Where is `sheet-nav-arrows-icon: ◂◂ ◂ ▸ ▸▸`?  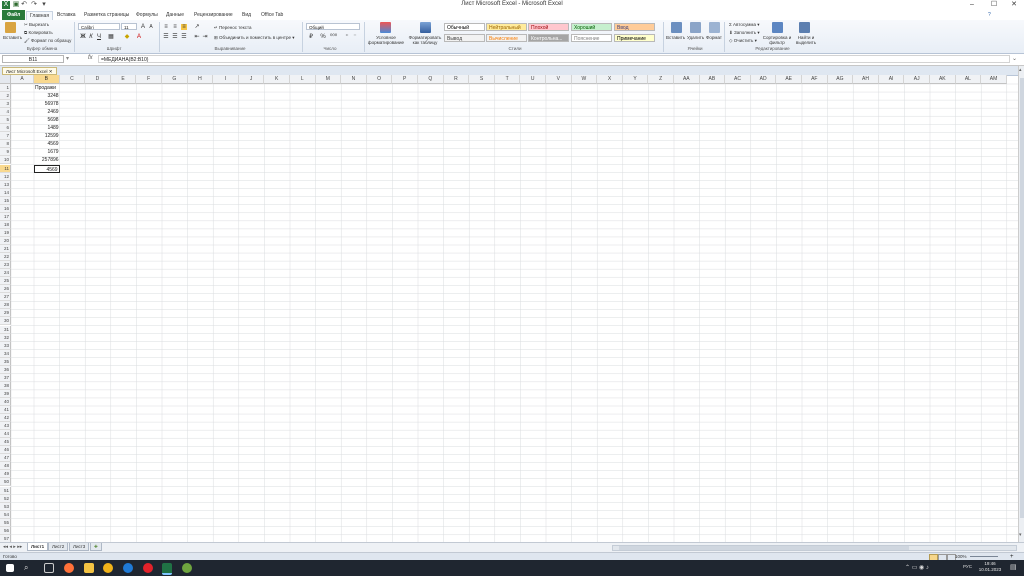 sheet-nav-arrows-icon: ◂◂ ◂ ▸ ▸▸ is located at coordinates (12, 547).